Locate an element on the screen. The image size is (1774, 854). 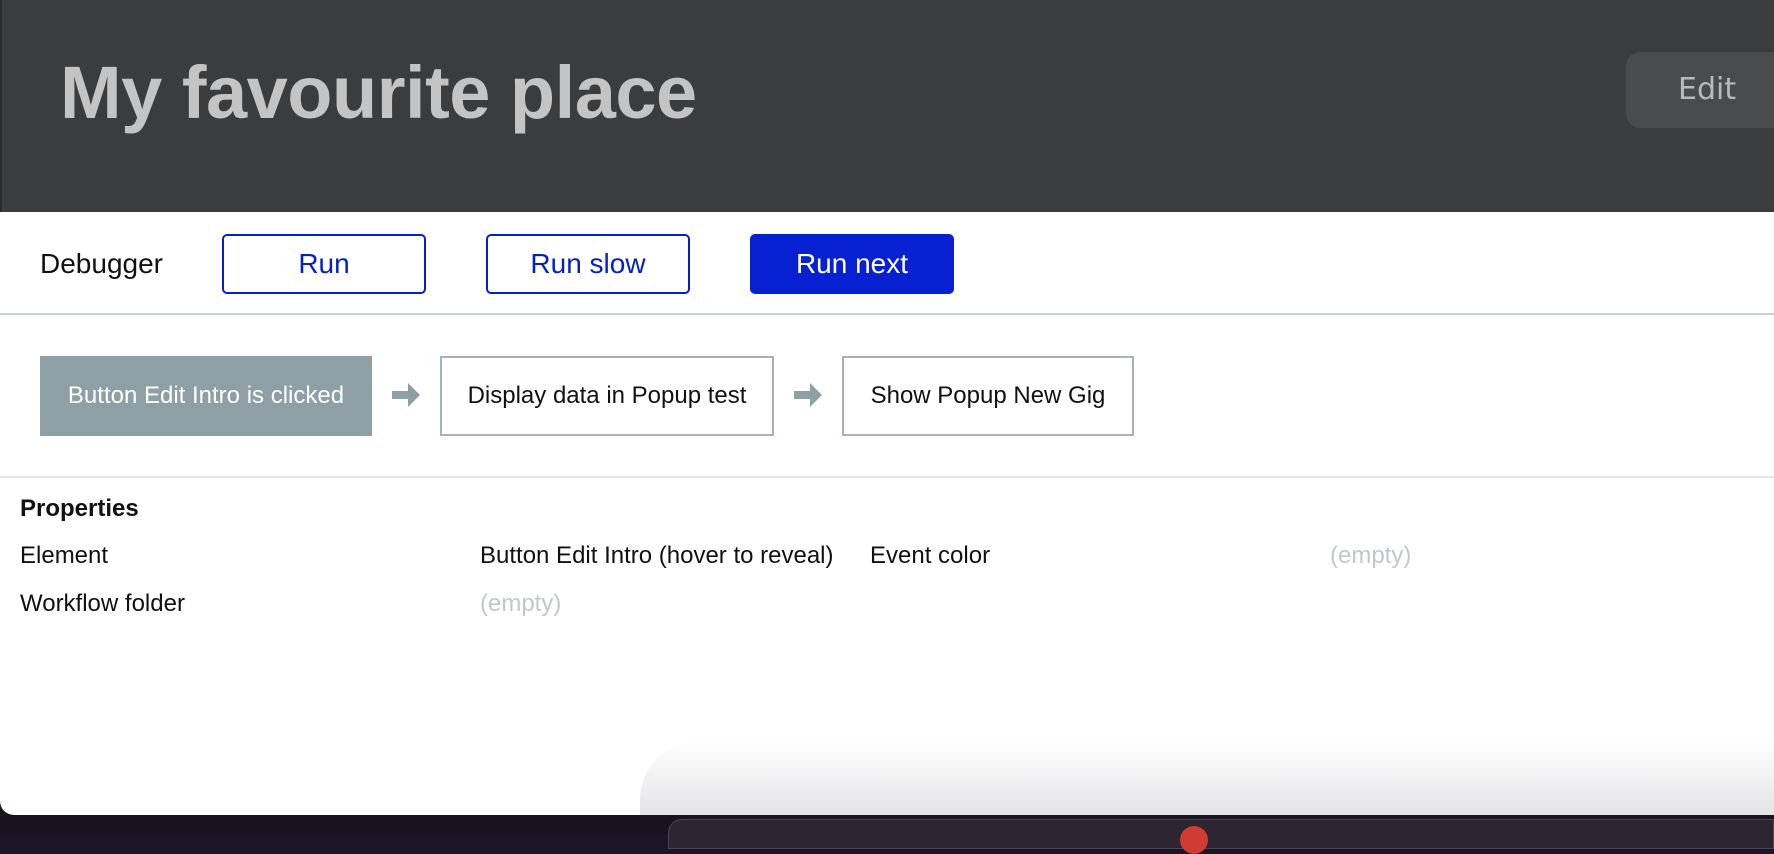
workflow-step-1: Button Edit Intro is clicked is located at coordinates (206, 396).